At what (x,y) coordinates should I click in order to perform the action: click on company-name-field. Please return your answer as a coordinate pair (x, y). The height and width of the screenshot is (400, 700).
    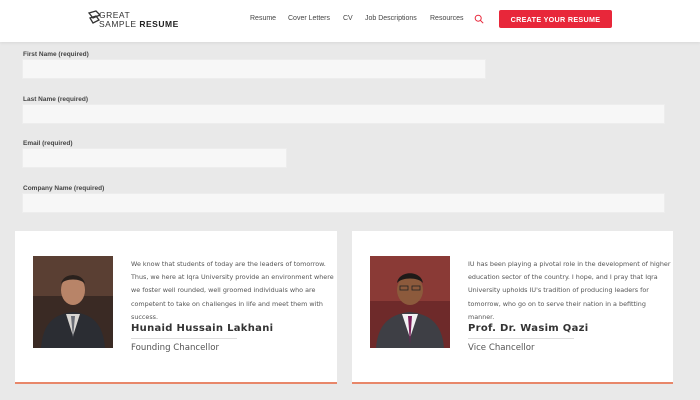
    Looking at the image, I should click on (343, 203).